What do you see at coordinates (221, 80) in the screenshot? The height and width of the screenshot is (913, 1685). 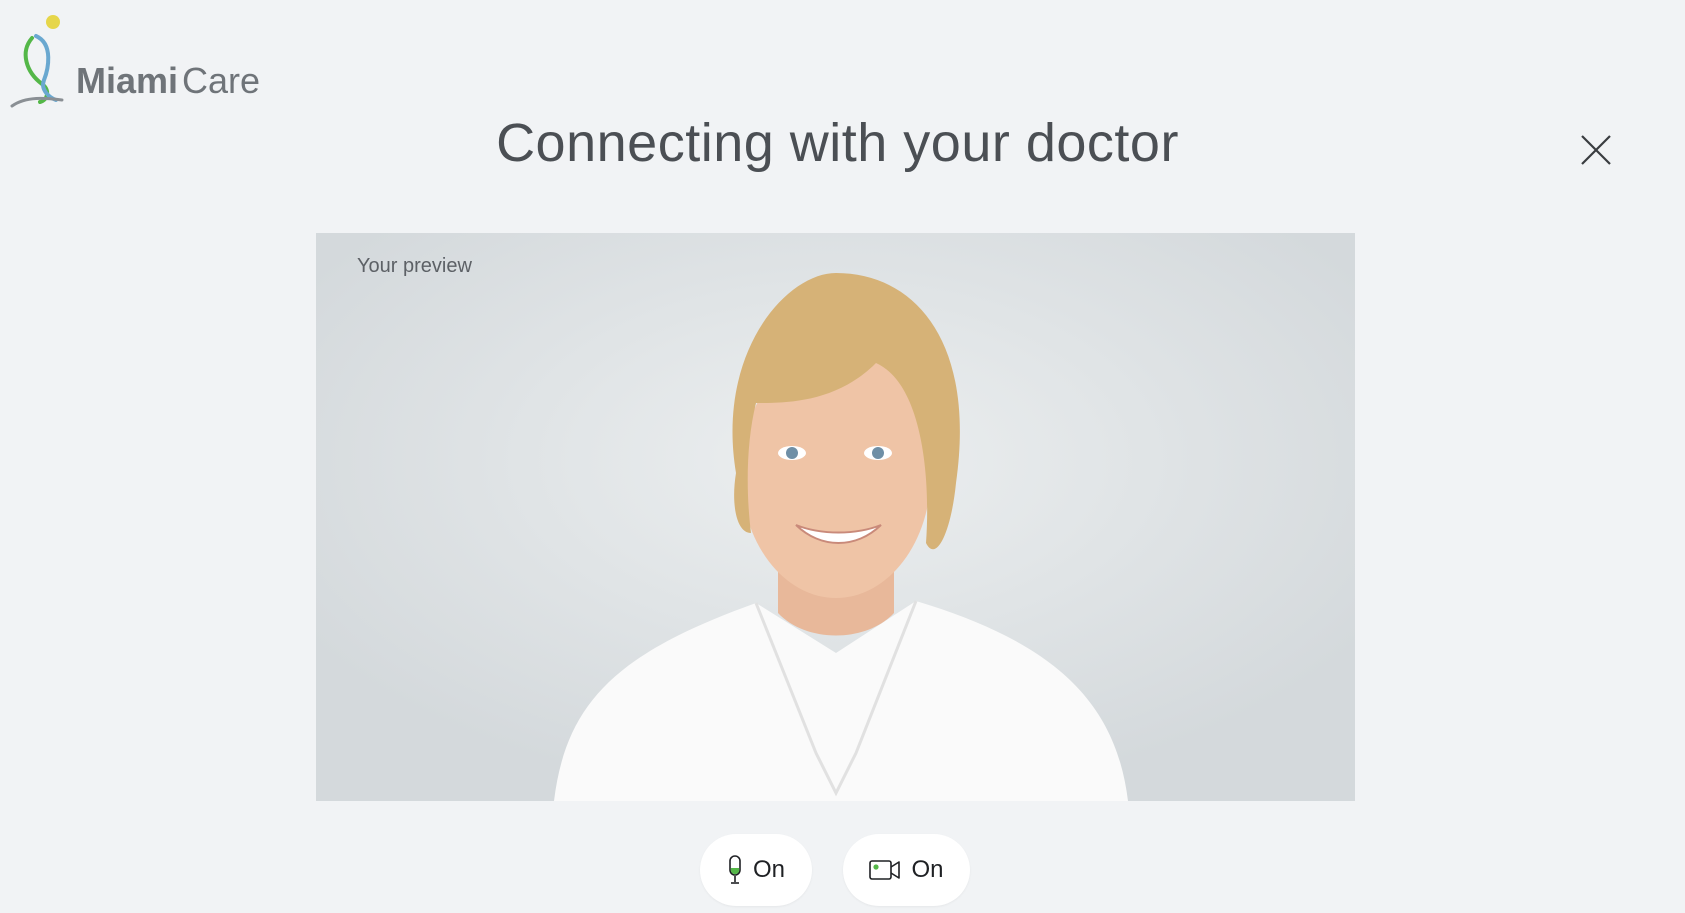 I see `brand-name-regular: Care` at bounding box center [221, 80].